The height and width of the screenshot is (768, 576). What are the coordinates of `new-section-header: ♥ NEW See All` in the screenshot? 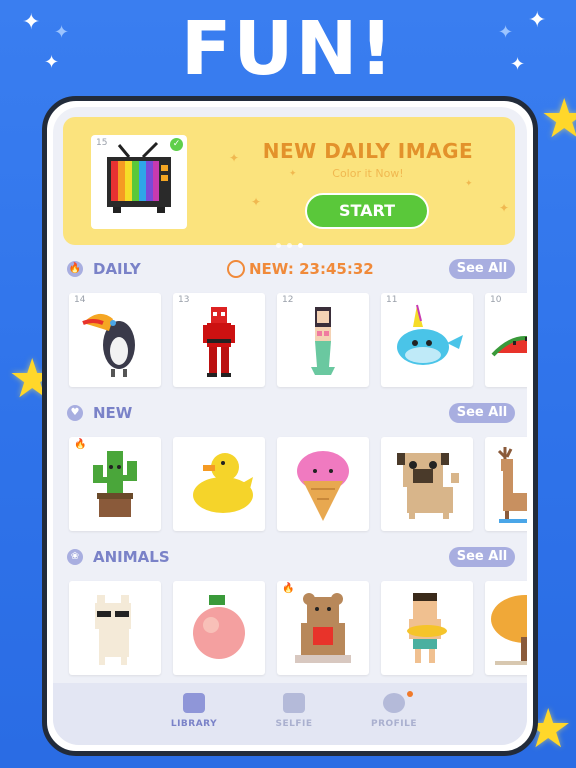 It's located at (289, 414).